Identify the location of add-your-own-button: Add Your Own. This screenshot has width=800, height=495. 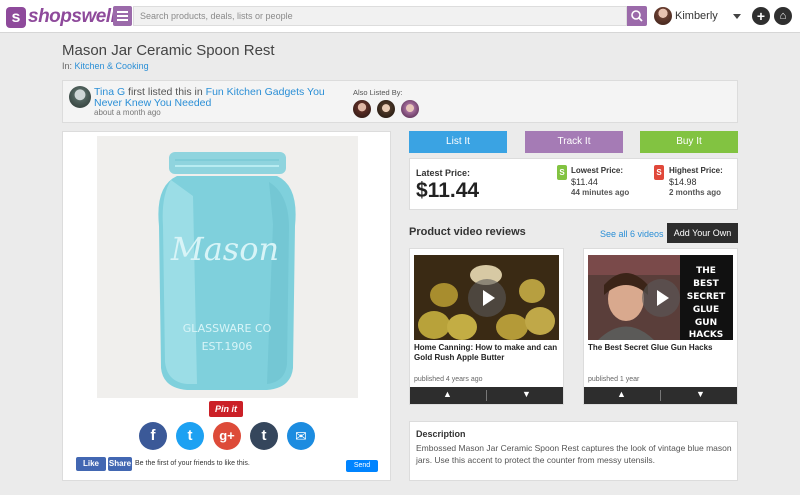
(702, 233).